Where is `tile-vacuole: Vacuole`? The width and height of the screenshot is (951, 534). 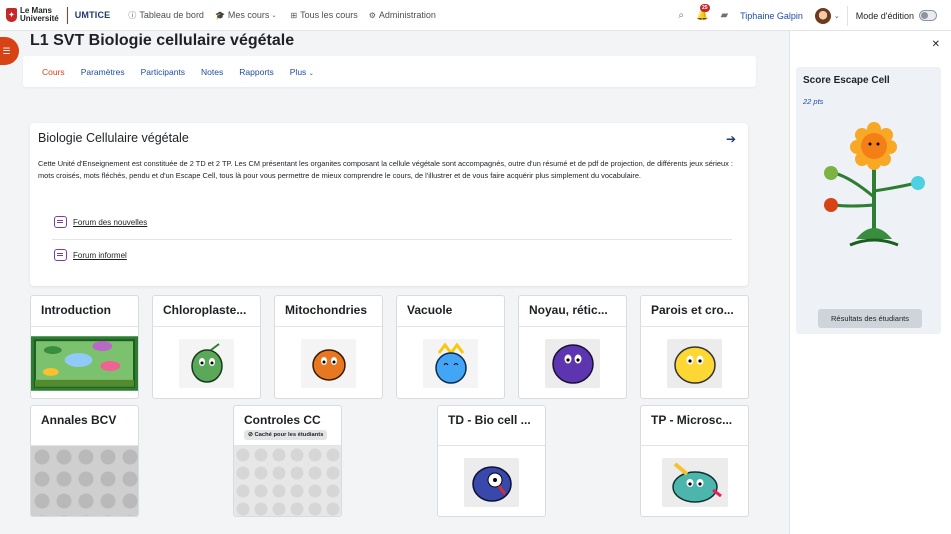 tile-vacuole: Vacuole is located at coordinates (450, 347).